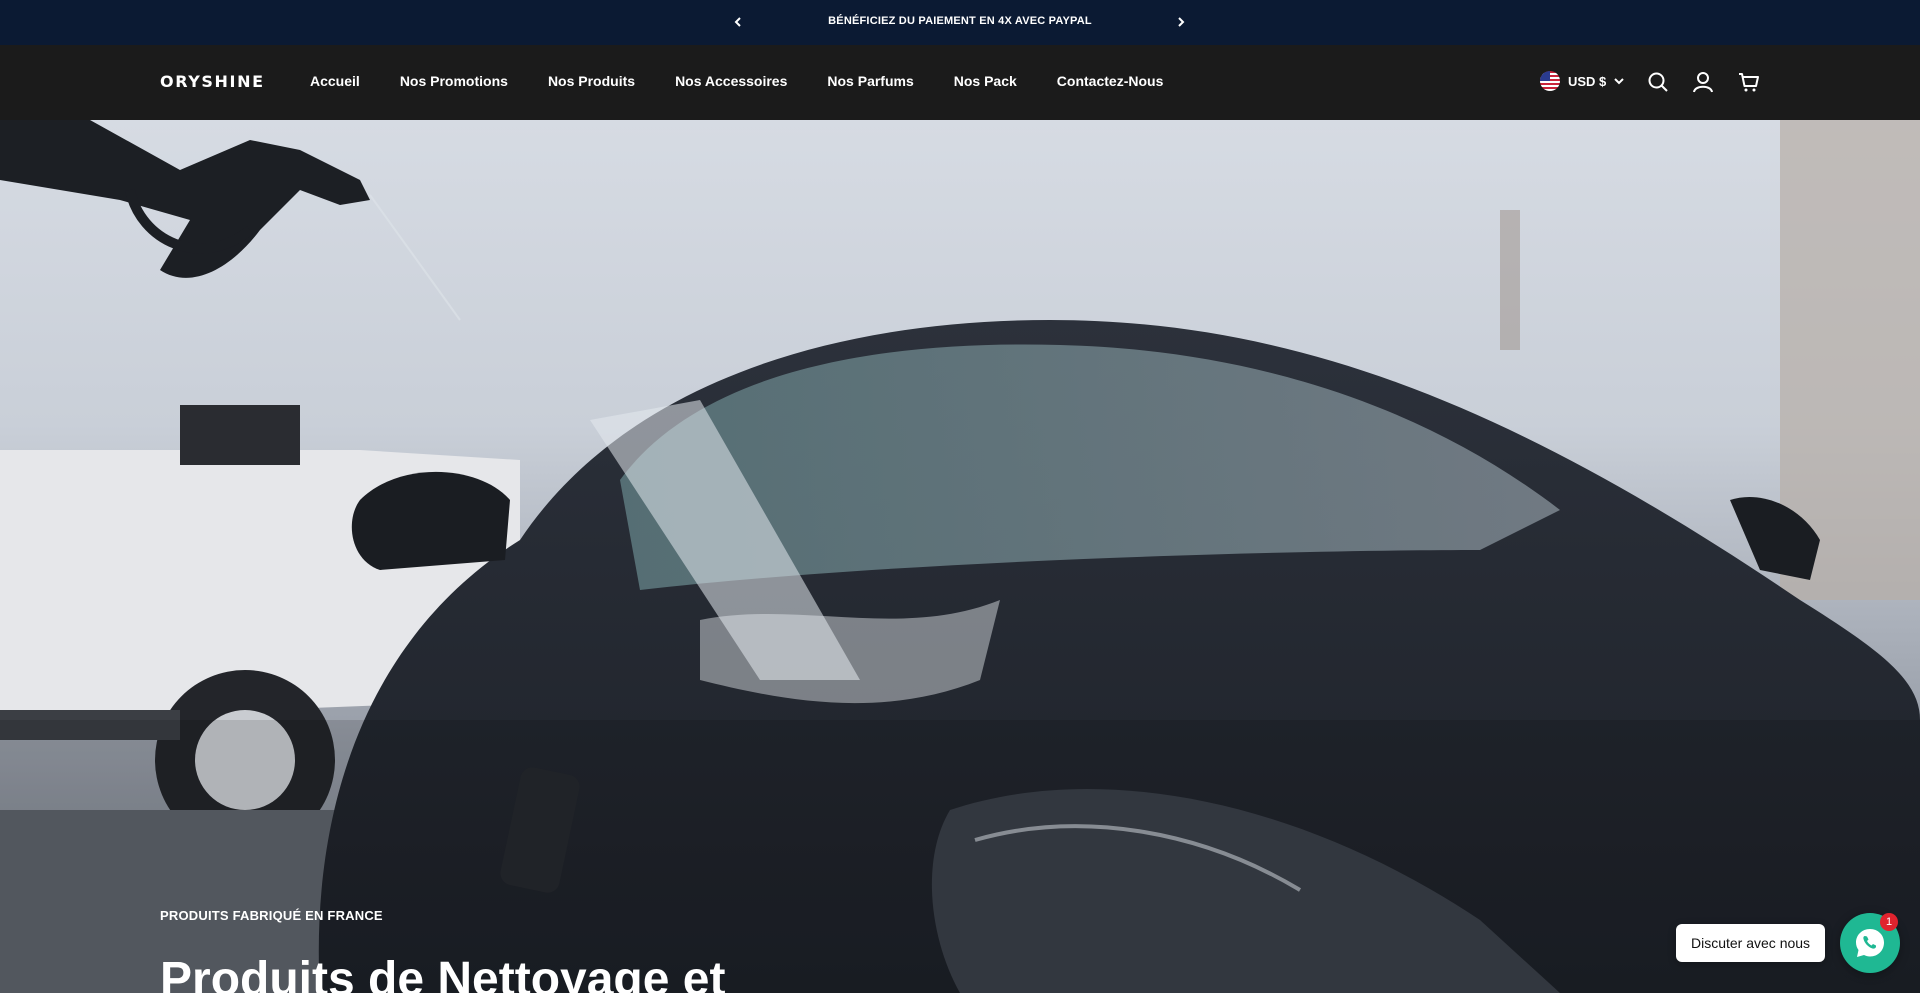 This screenshot has height=993, width=1920. What do you see at coordinates (1550, 81) in the screenshot?
I see `us-flag-icon` at bounding box center [1550, 81].